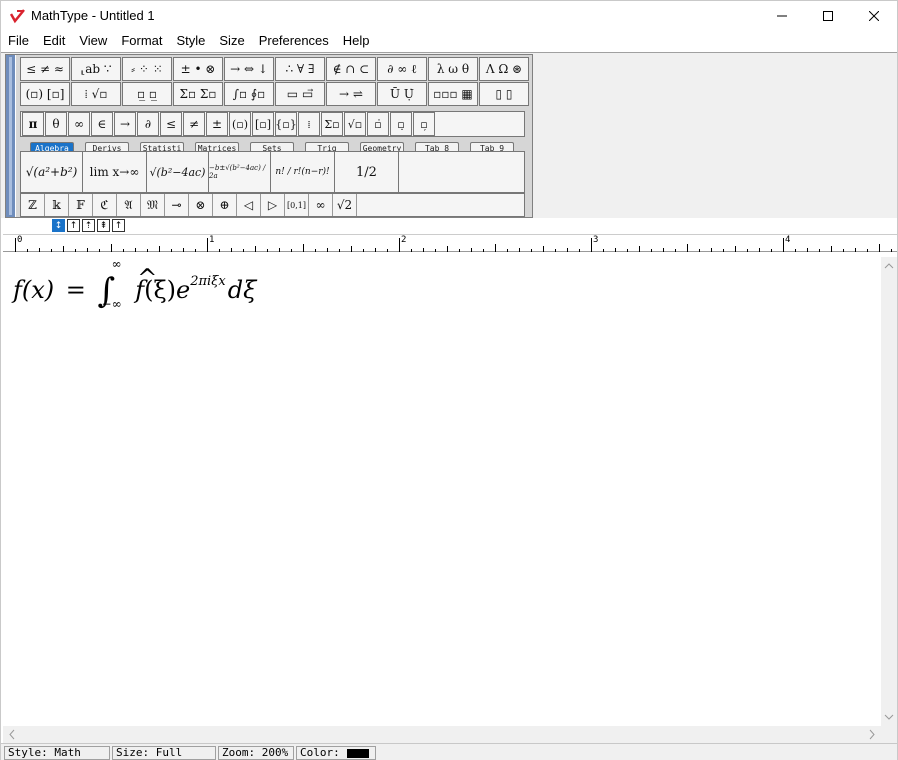  What do you see at coordinates (889, 717) in the screenshot?
I see `scroll-down-icon` at bounding box center [889, 717].